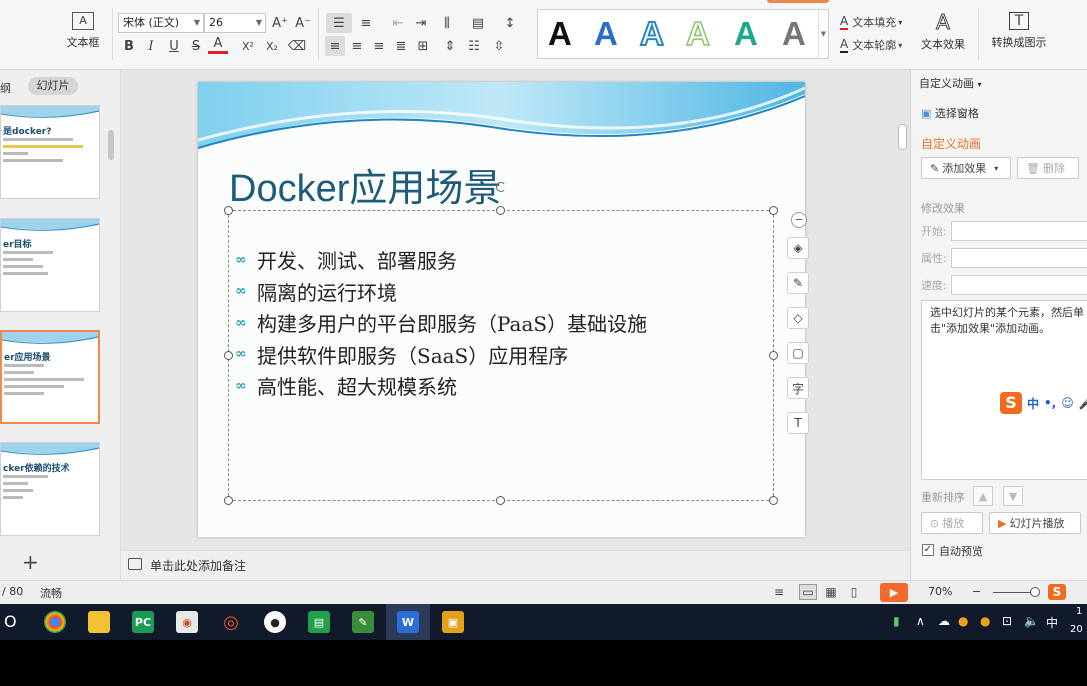  I want to click on decrease-indent-button: ⇤, so click(398, 23).